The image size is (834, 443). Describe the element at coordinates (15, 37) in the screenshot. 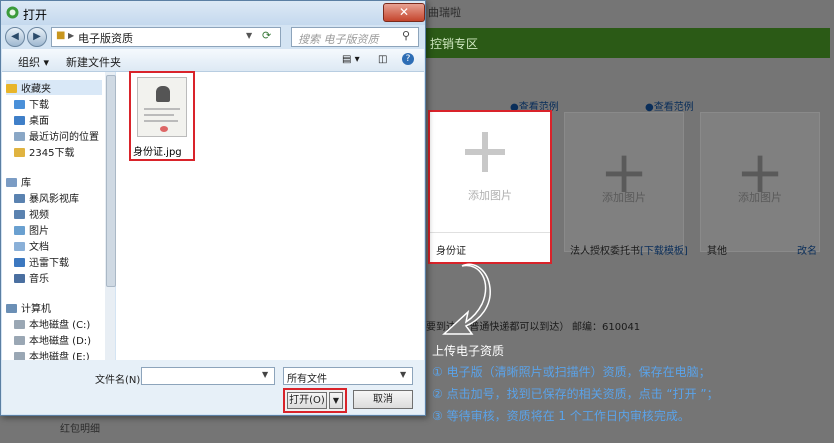

I see `back-button: ◀` at that location.